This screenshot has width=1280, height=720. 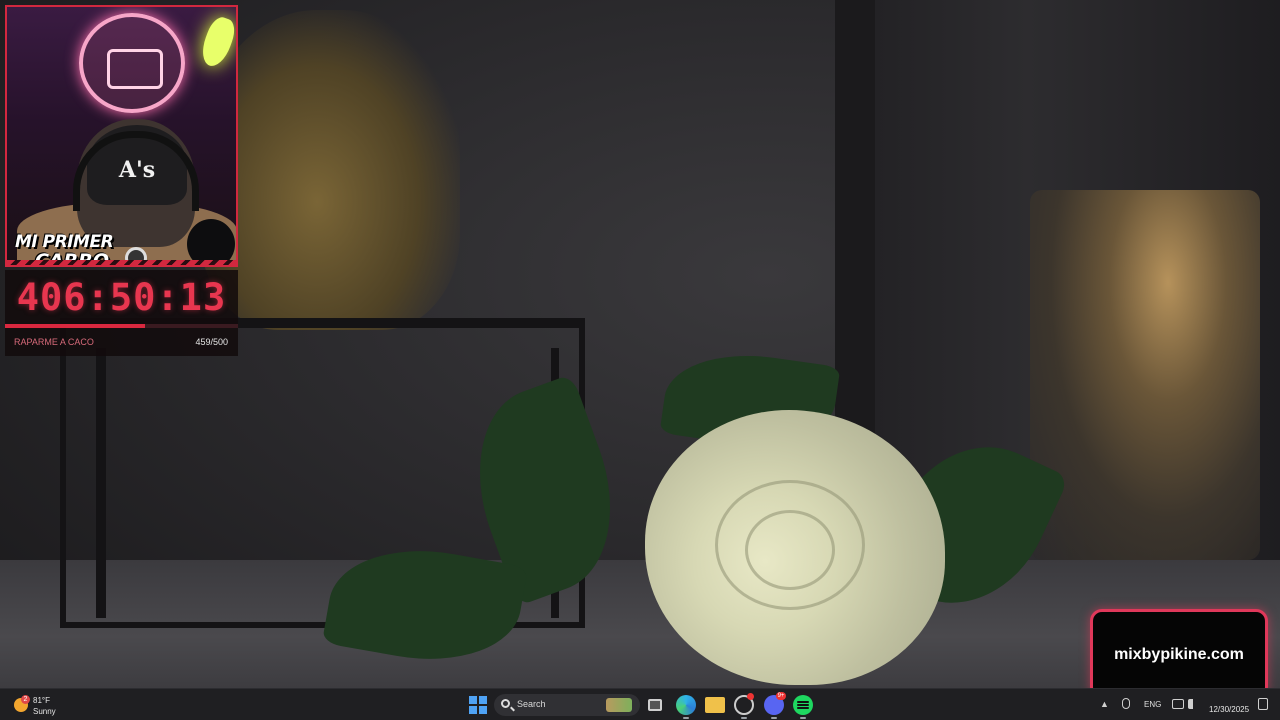 I want to click on goal-count: 459/500, so click(x=211, y=342).